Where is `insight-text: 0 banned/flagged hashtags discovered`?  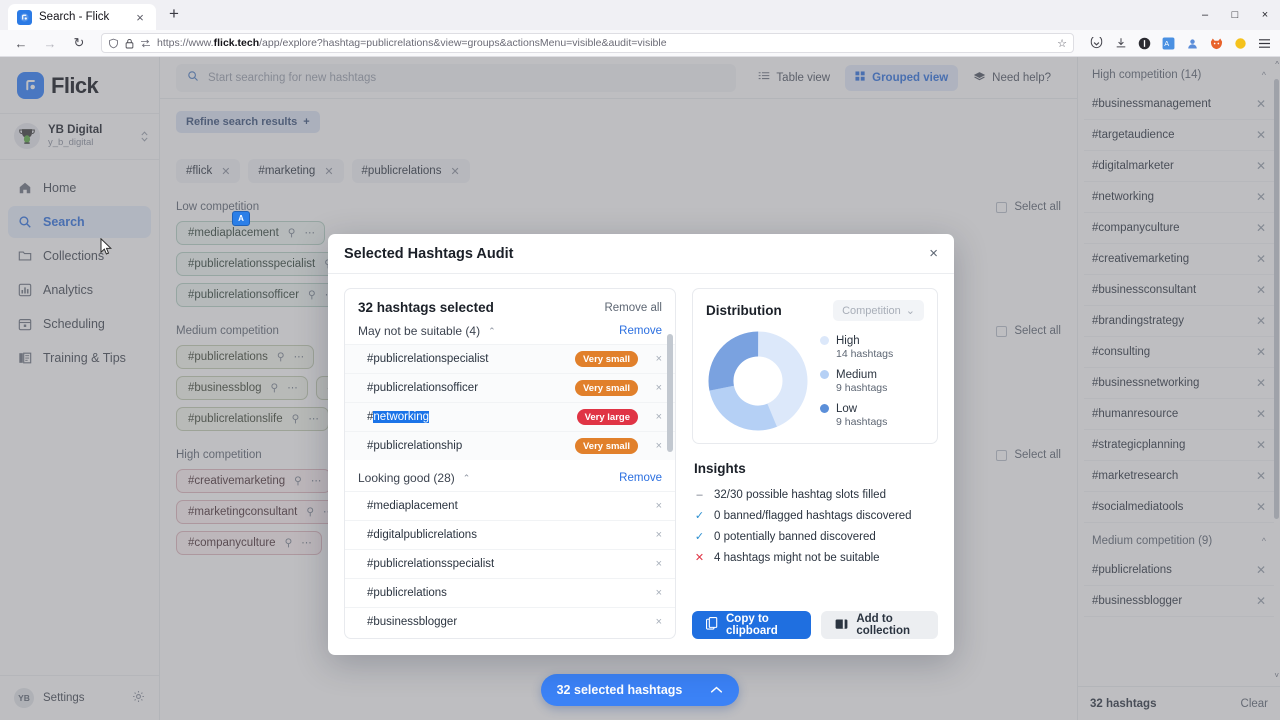 insight-text: 0 banned/flagged hashtags discovered is located at coordinates (813, 515).